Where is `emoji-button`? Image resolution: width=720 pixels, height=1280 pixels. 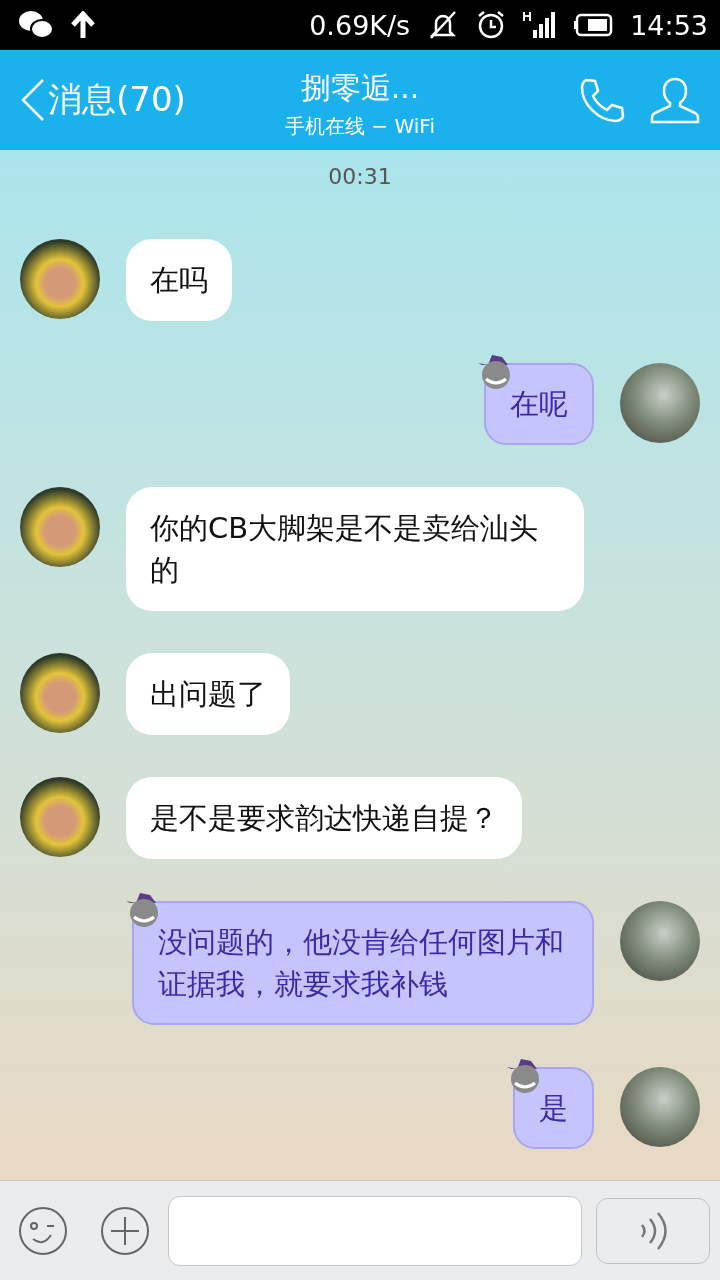 emoji-button is located at coordinates (43, 1230).